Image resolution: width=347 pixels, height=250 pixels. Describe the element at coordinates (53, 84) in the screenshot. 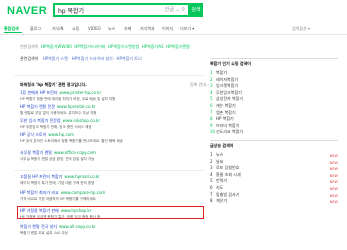

I see `powerlink-title: 파워링크 'hp 복합기' 관련 광고입니다.` at that location.